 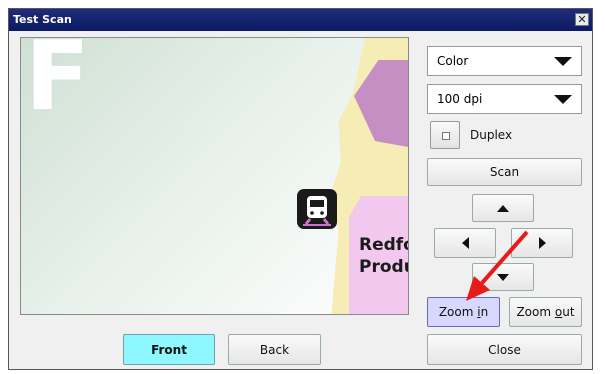 What do you see at coordinates (491, 135) in the screenshot?
I see `duplex-label: Duplex` at bounding box center [491, 135].